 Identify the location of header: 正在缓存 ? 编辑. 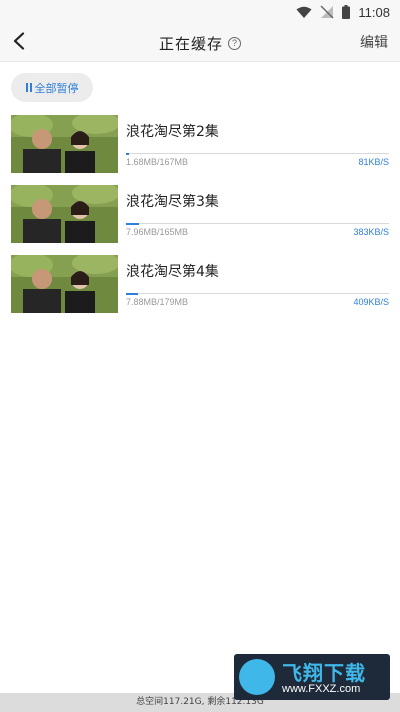
(200, 43).